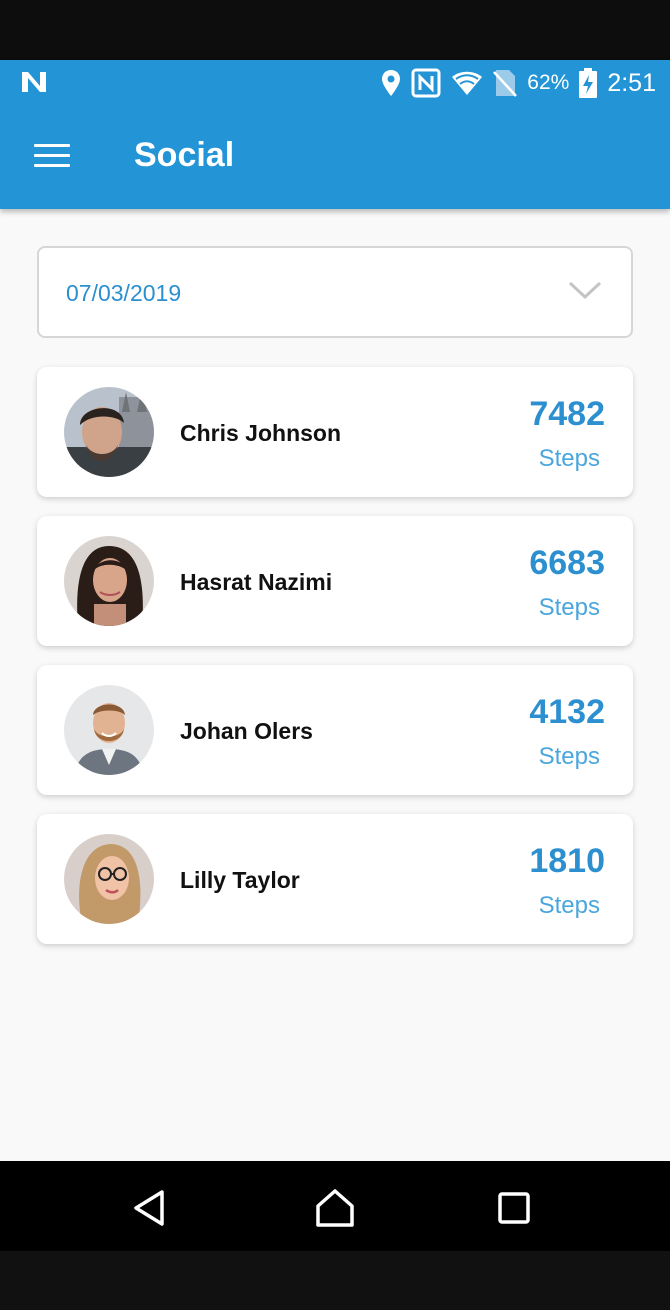 Image resolution: width=670 pixels, height=1310 pixels. Describe the element at coordinates (335, 292) in the screenshot. I see `date-picker: 07/03/2019` at that location.